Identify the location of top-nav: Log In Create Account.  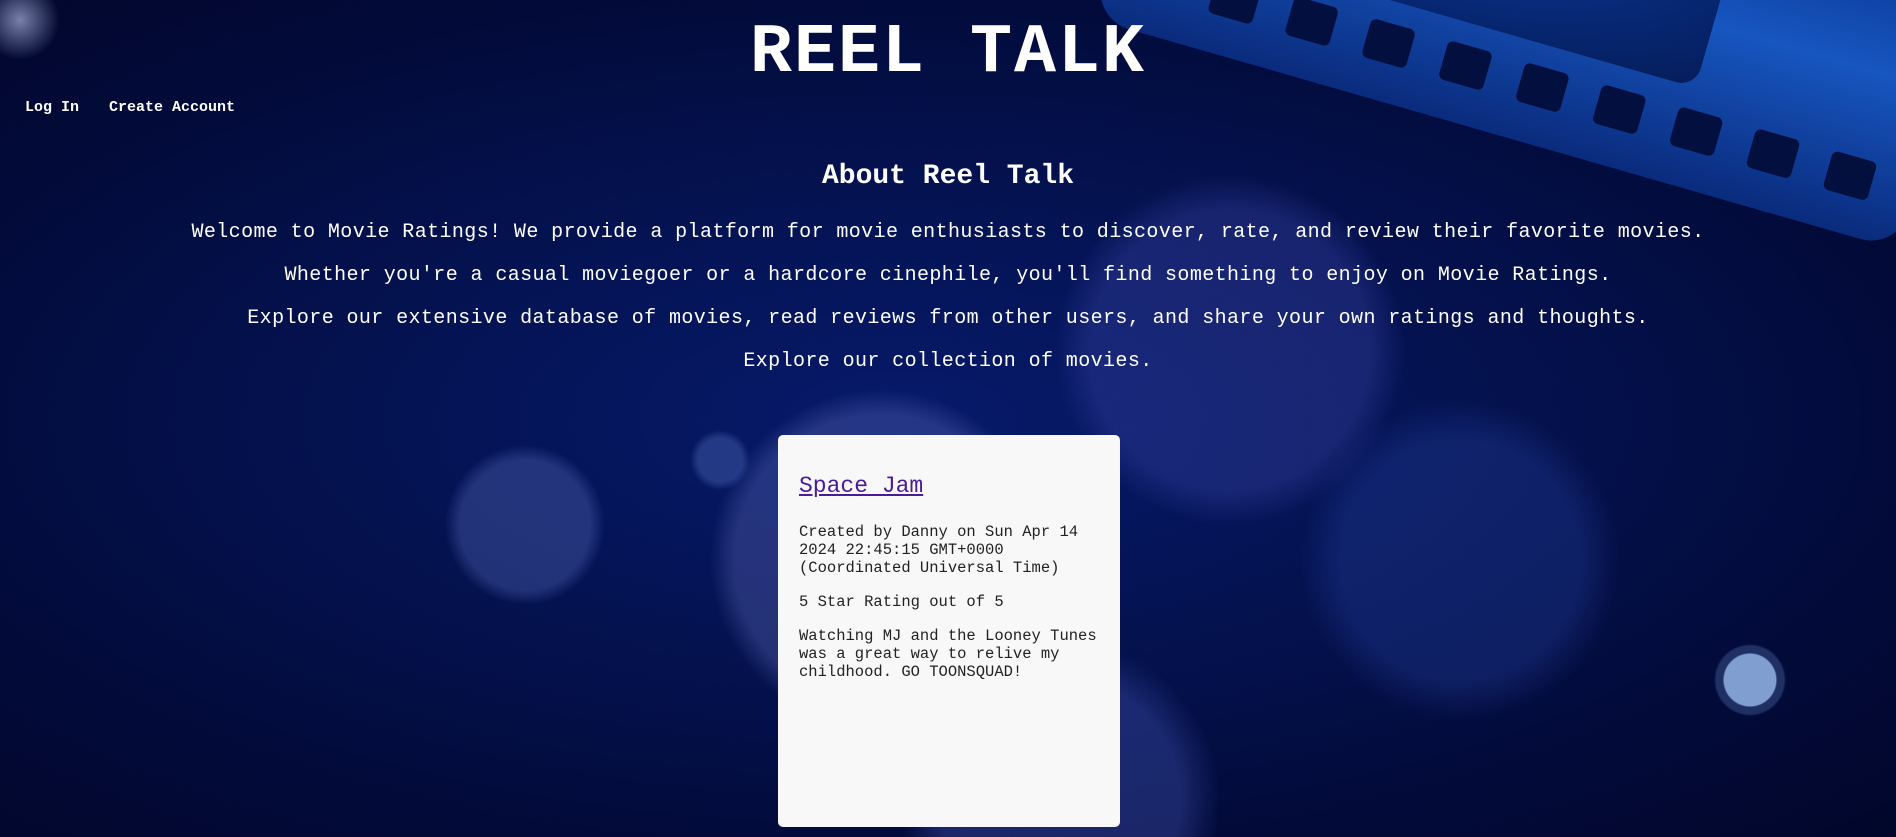
(130, 107).